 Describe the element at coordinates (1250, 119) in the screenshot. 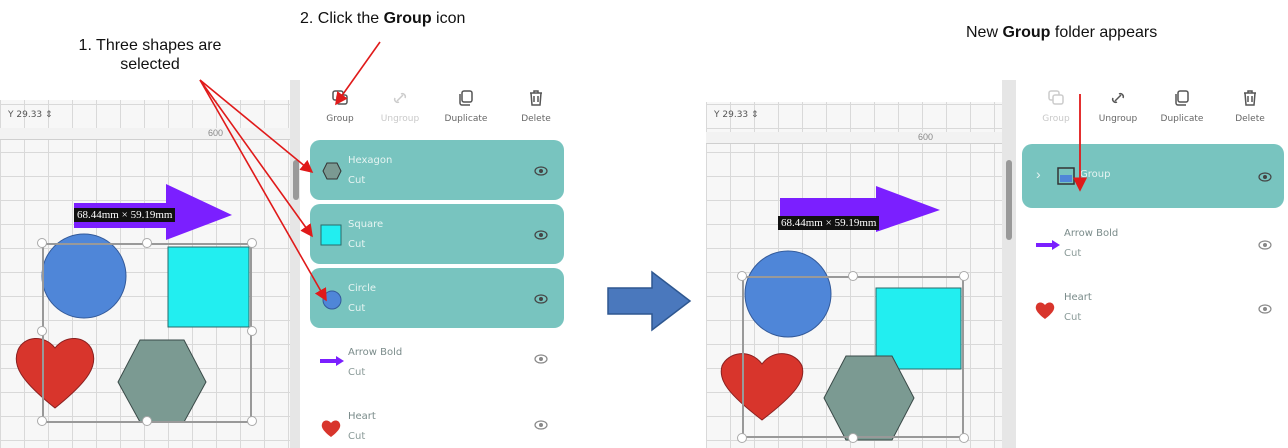

I see `delete-label: Delete` at that location.